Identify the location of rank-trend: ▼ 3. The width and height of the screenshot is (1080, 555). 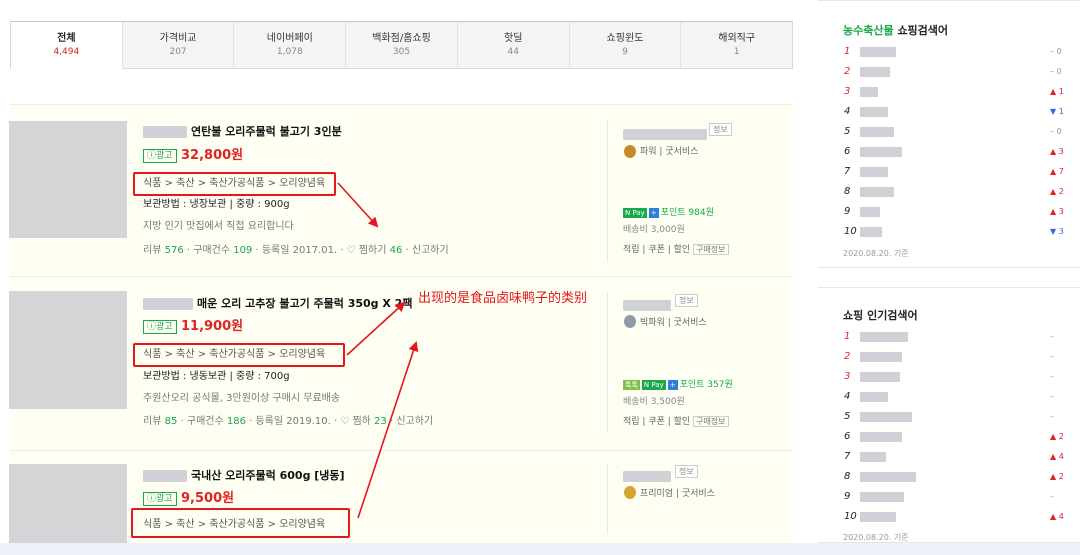
(1057, 231).